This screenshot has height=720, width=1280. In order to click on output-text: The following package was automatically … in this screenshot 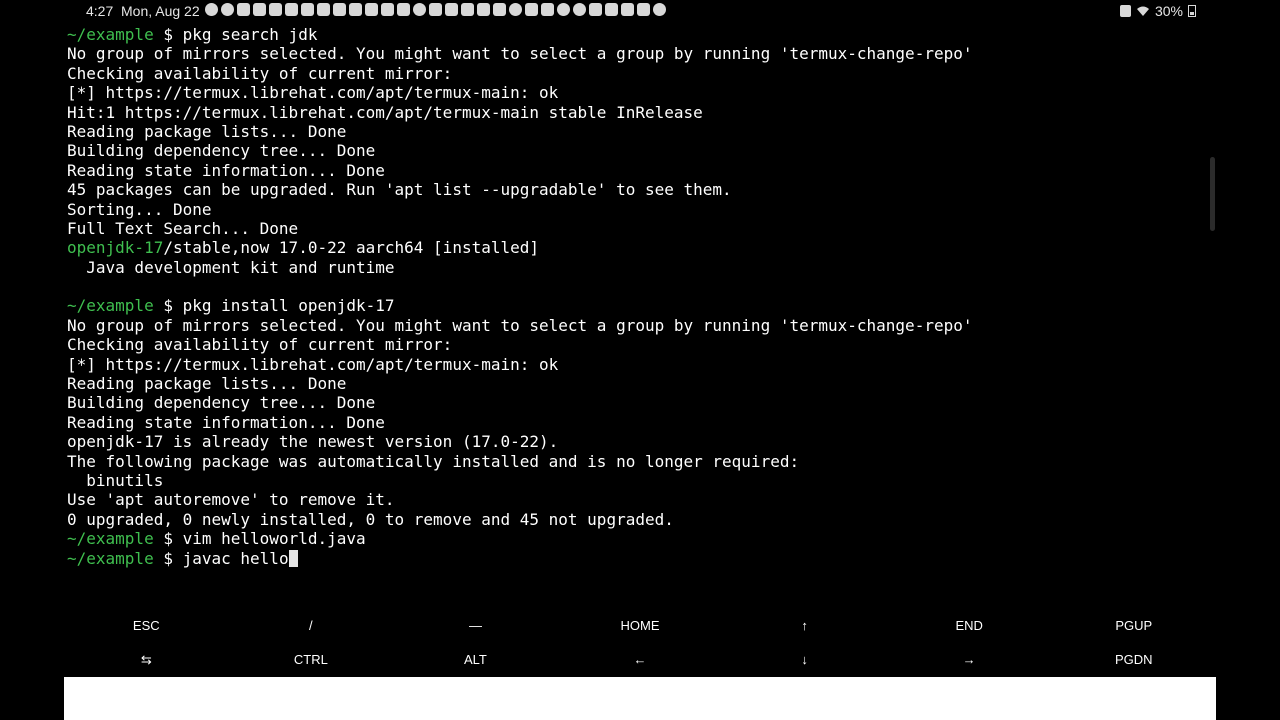, I will do `click(433, 461)`.